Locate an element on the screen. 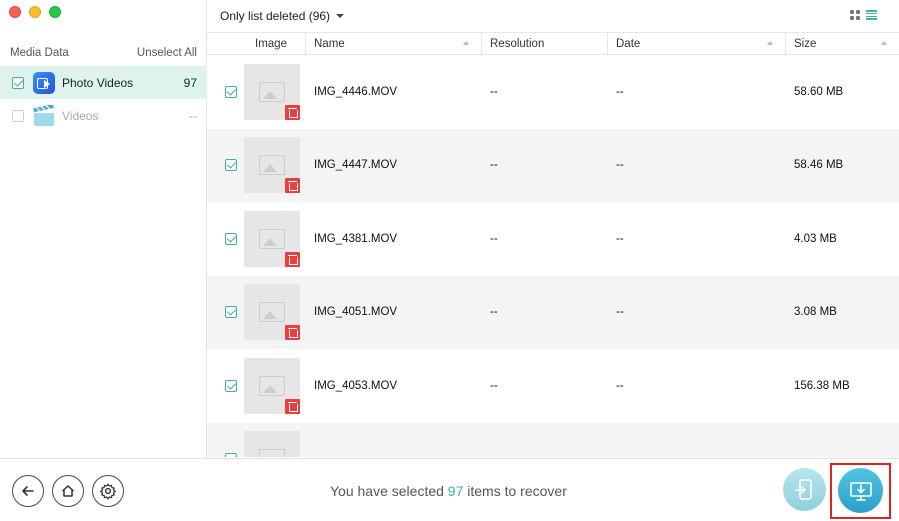  window-controls is located at coordinates (35, 12).